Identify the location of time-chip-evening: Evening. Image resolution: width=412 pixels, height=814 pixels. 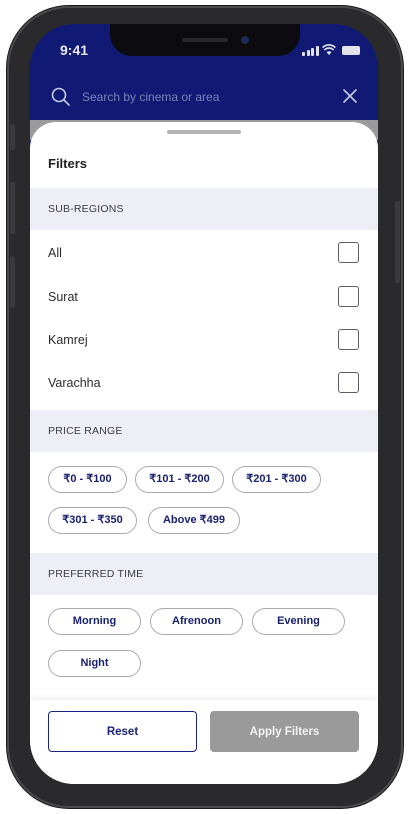
(298, 621).